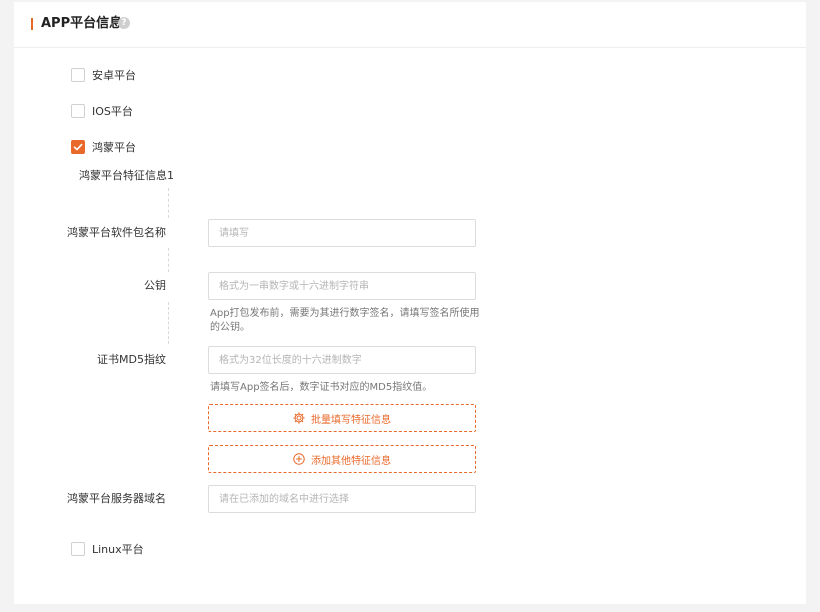 The image size is (820, 612). What do you see at coordinates (116, 498) in the screenshot?
I see `server-domain-label: 鸿蒙平台服务器域名` at bounding box center [116, 498].